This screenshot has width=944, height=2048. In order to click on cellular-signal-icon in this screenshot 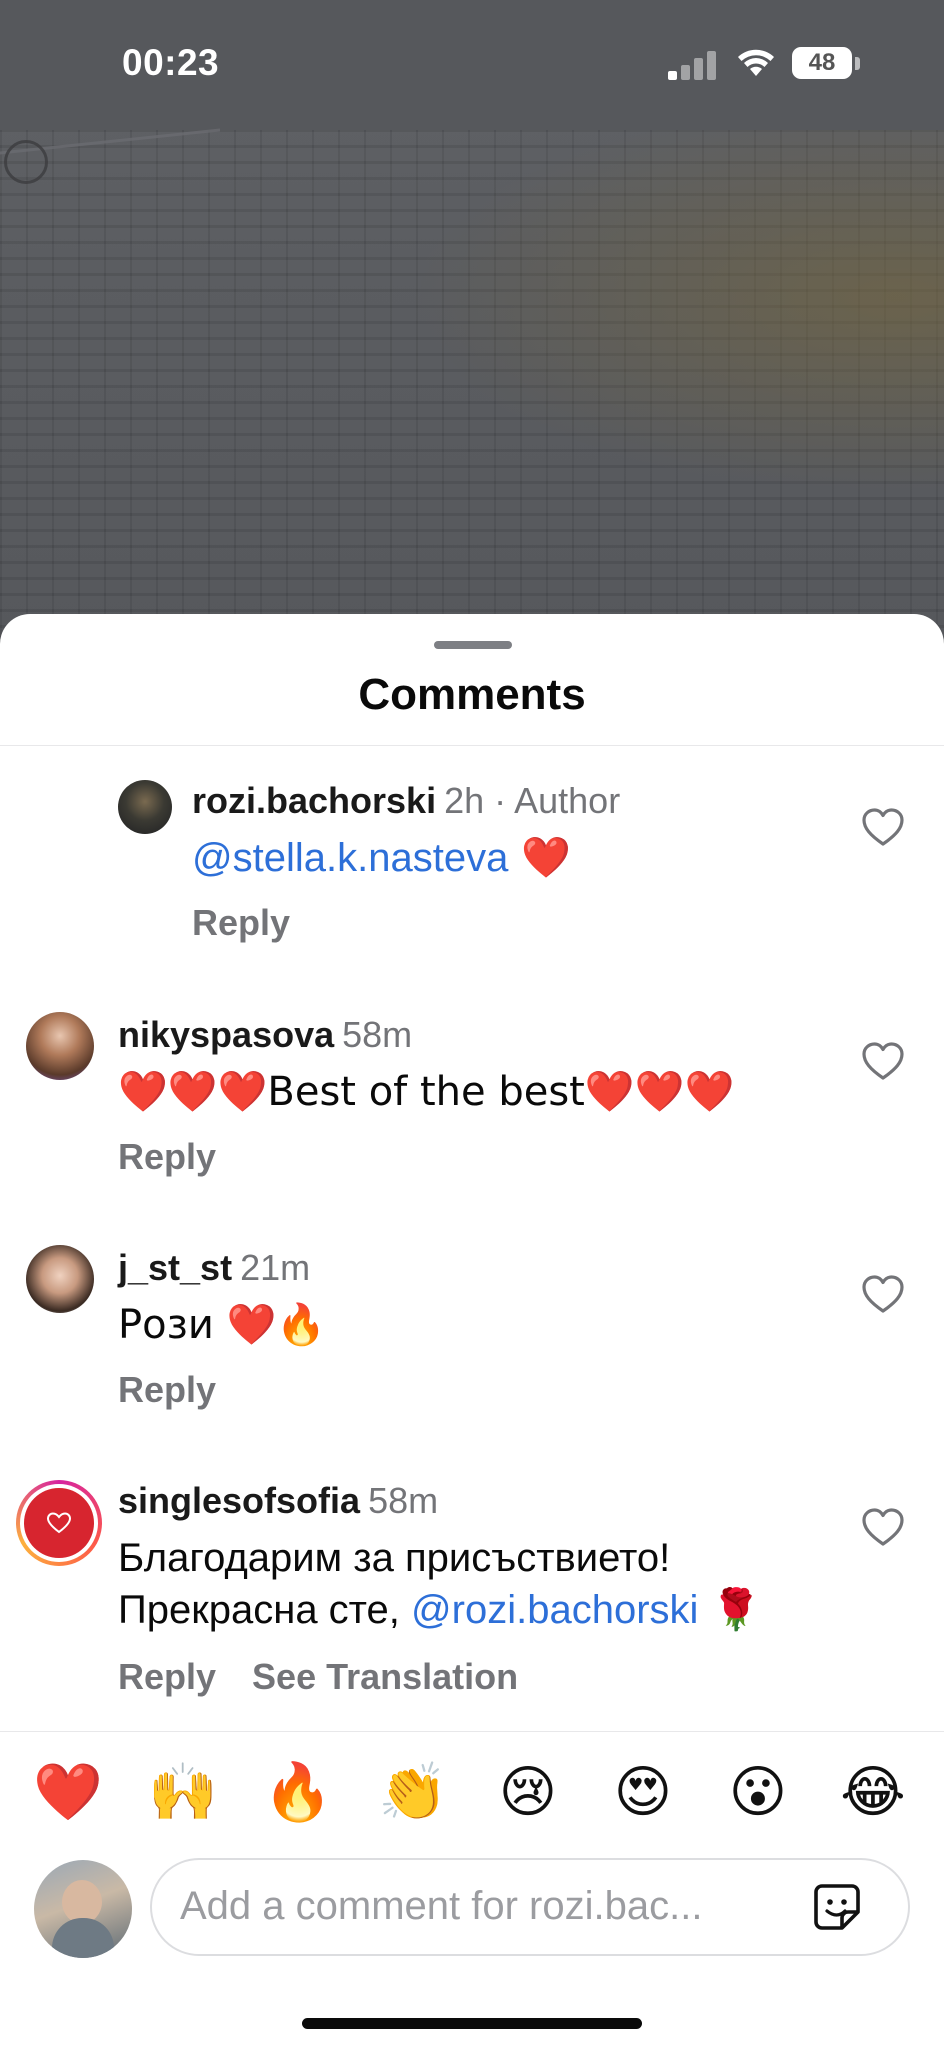, I will do `click(693, 64)`.